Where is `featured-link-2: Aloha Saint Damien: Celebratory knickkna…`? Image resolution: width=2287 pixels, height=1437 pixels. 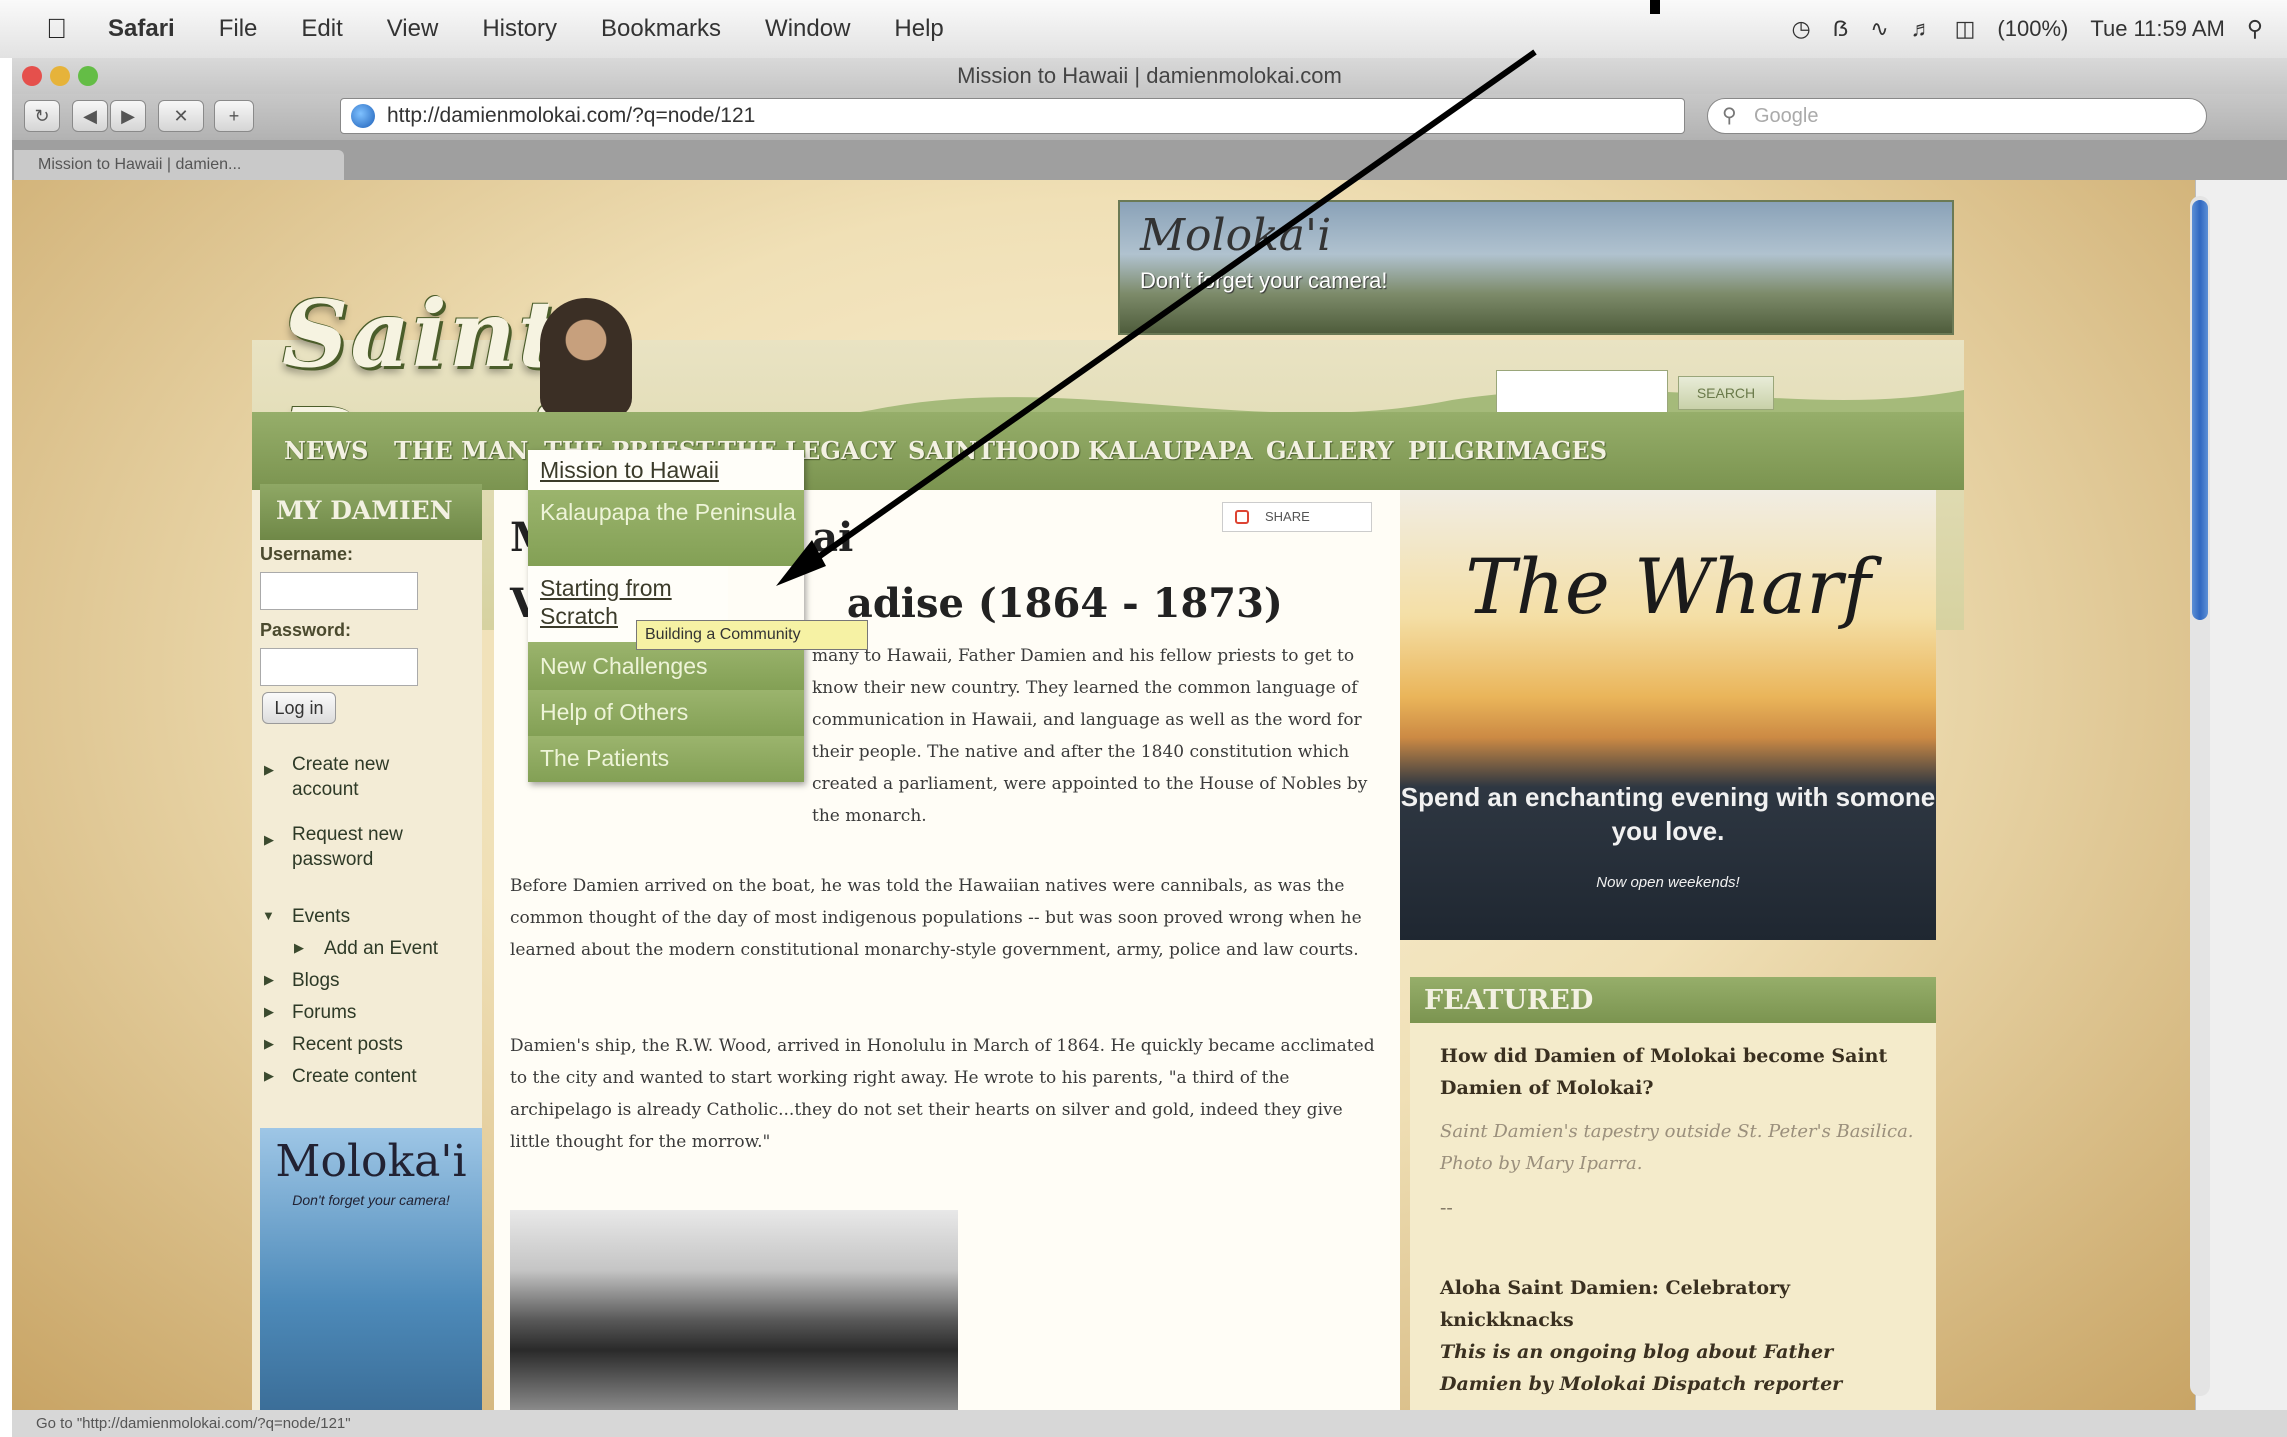
featured-link-2: Aloha Saint Damien: Celebratory knickkna… is located at coordinates (1680, 1304).